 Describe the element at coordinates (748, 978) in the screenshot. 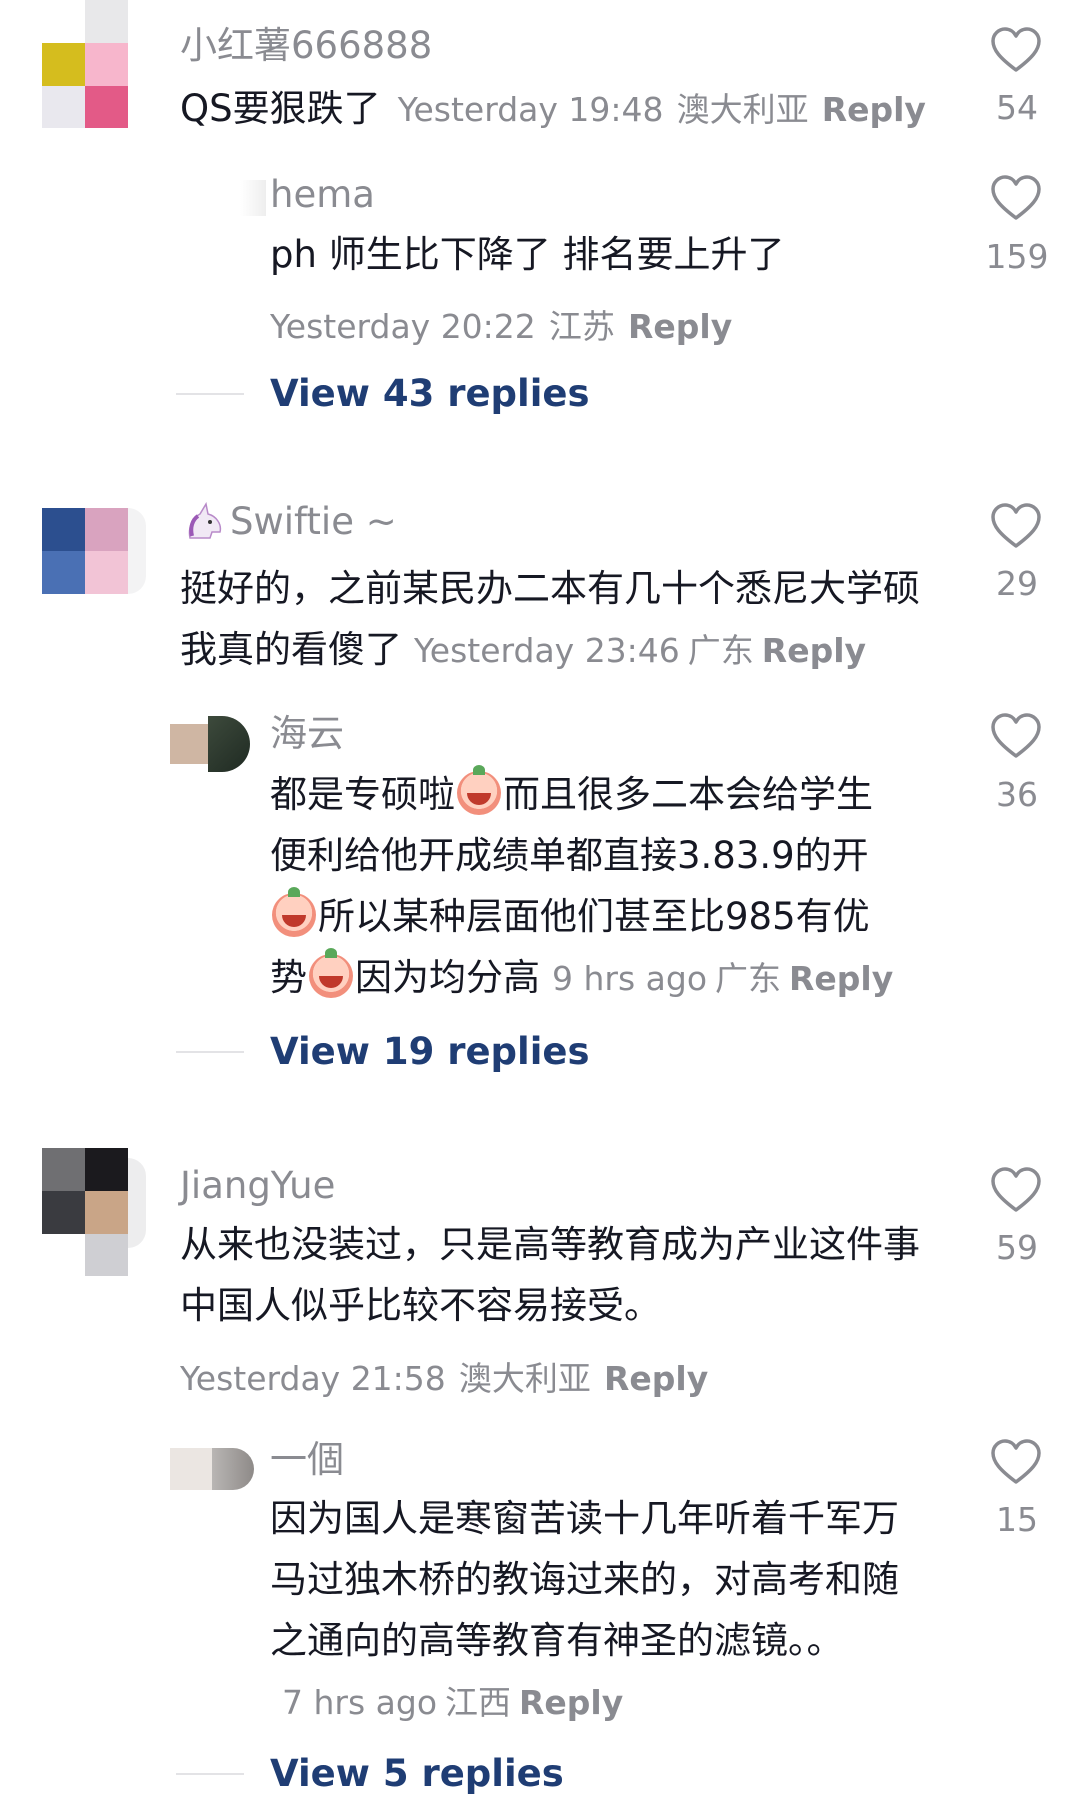

I see `reply-location: 广东` at that location.